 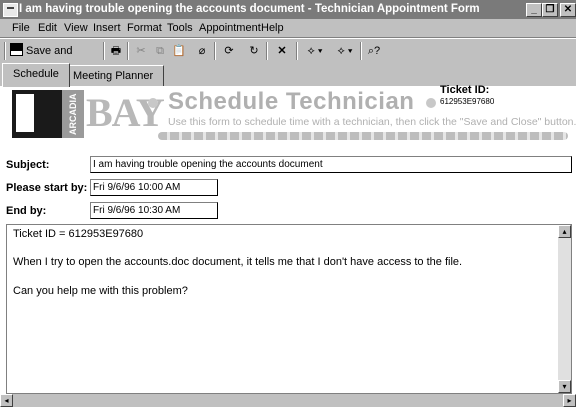 I want to click on tab-strip: Schedule Meeting Planner, so click(x=288, y=75).